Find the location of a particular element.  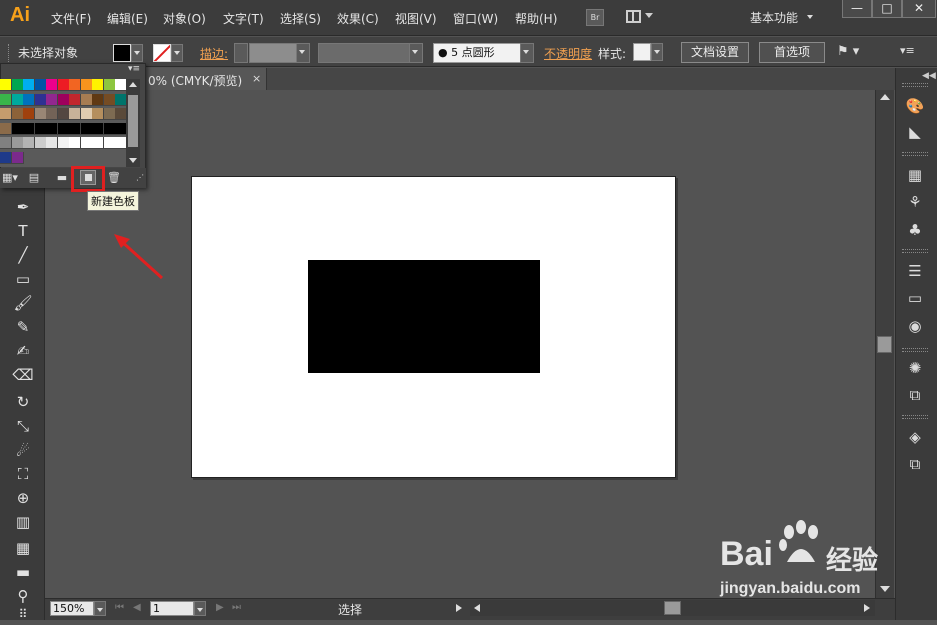

gradient-tool-icon: ▬ is located at coordinates (23, 572).